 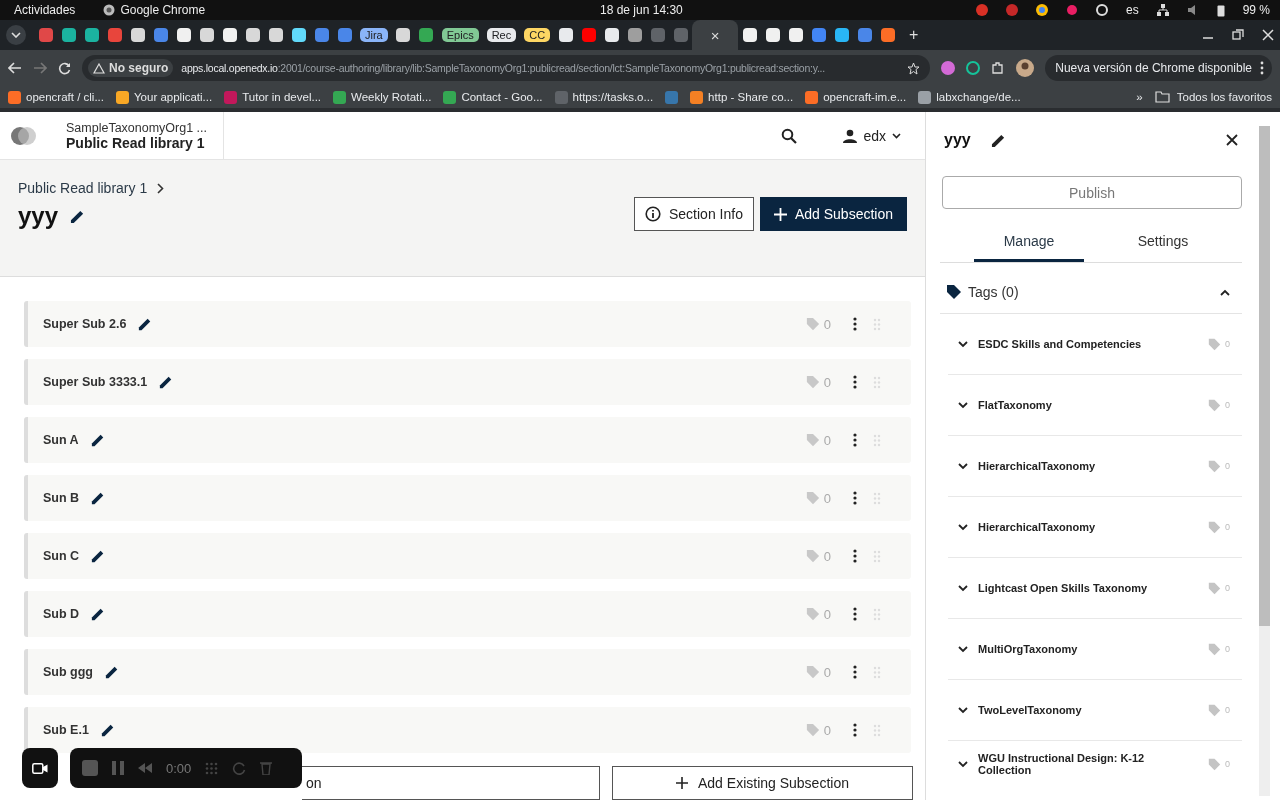 What do you see at coordinates (61, 614) in the screenshot?
I see `subsection-title: Sub D` at bounding box center [61, 614].